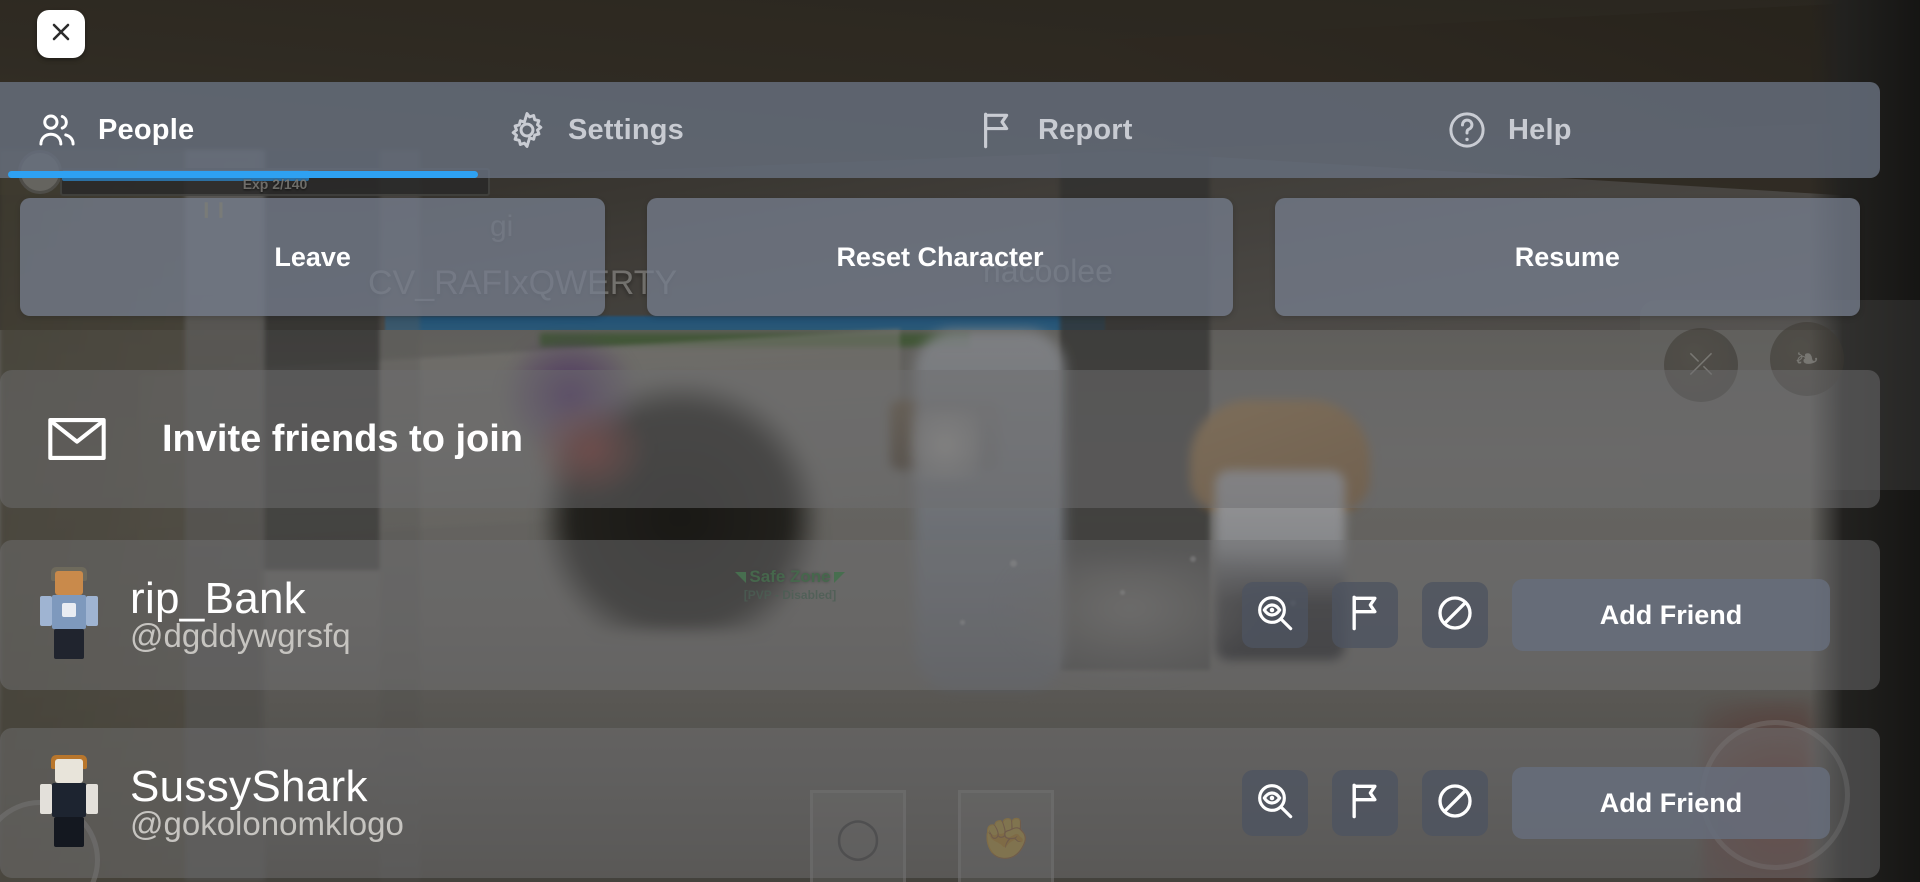  I want to click on reset-character-button: Reset Character, so click(940, 257).